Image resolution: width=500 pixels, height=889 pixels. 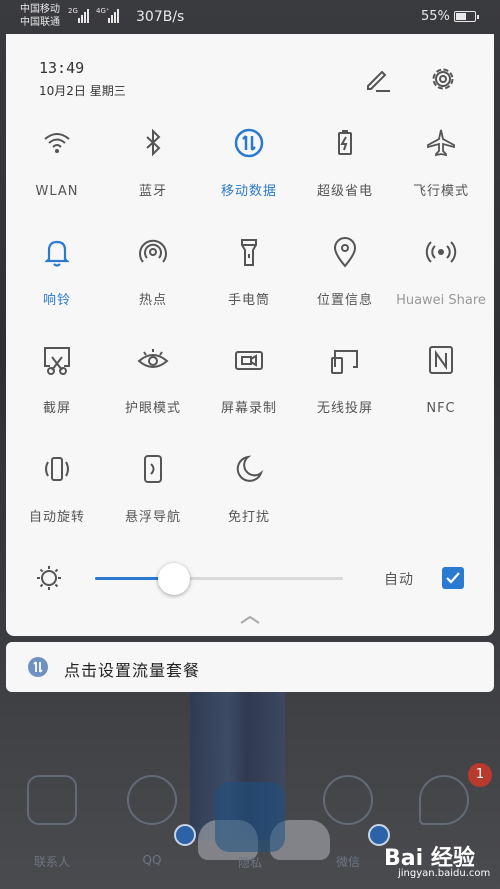 I want to click on dock-contacts: 联系人, so click(x=52, y=822).